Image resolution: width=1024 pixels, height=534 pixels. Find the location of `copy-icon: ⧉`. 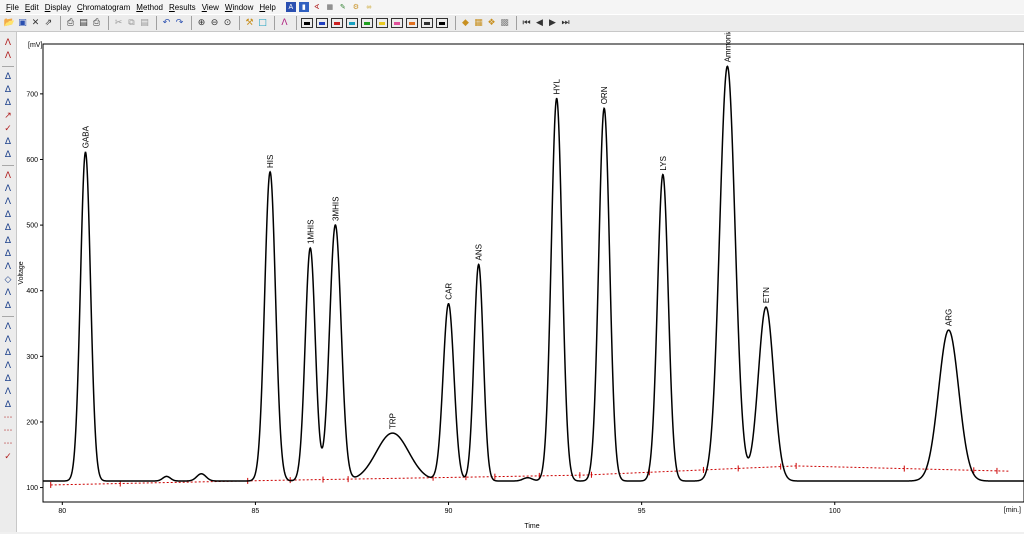

copy-icon: ⧉ is located at coordinates (131, 23).